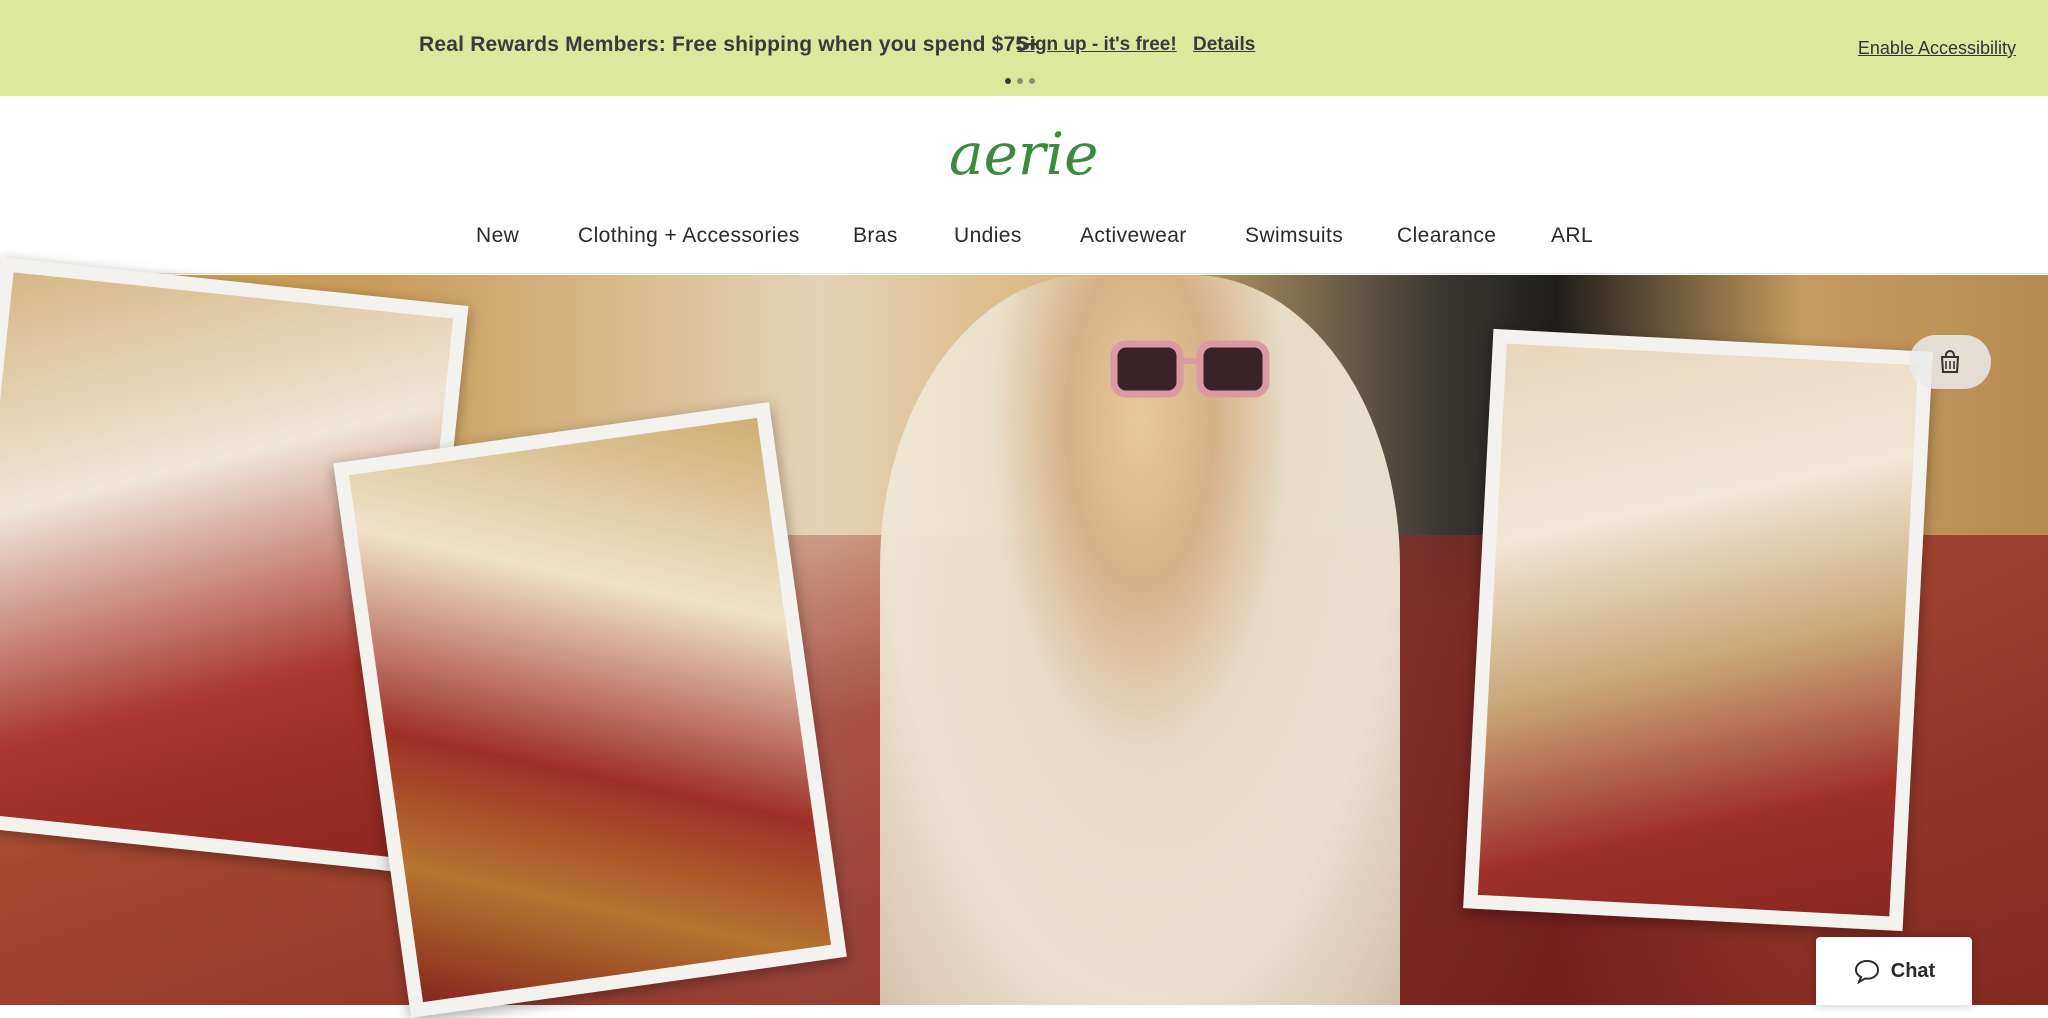 This screenshot has height=1018, width=2048. Describe the element at coordinates (1913, 970) in the screenshot. I see `chat-label: Chat` at that location.